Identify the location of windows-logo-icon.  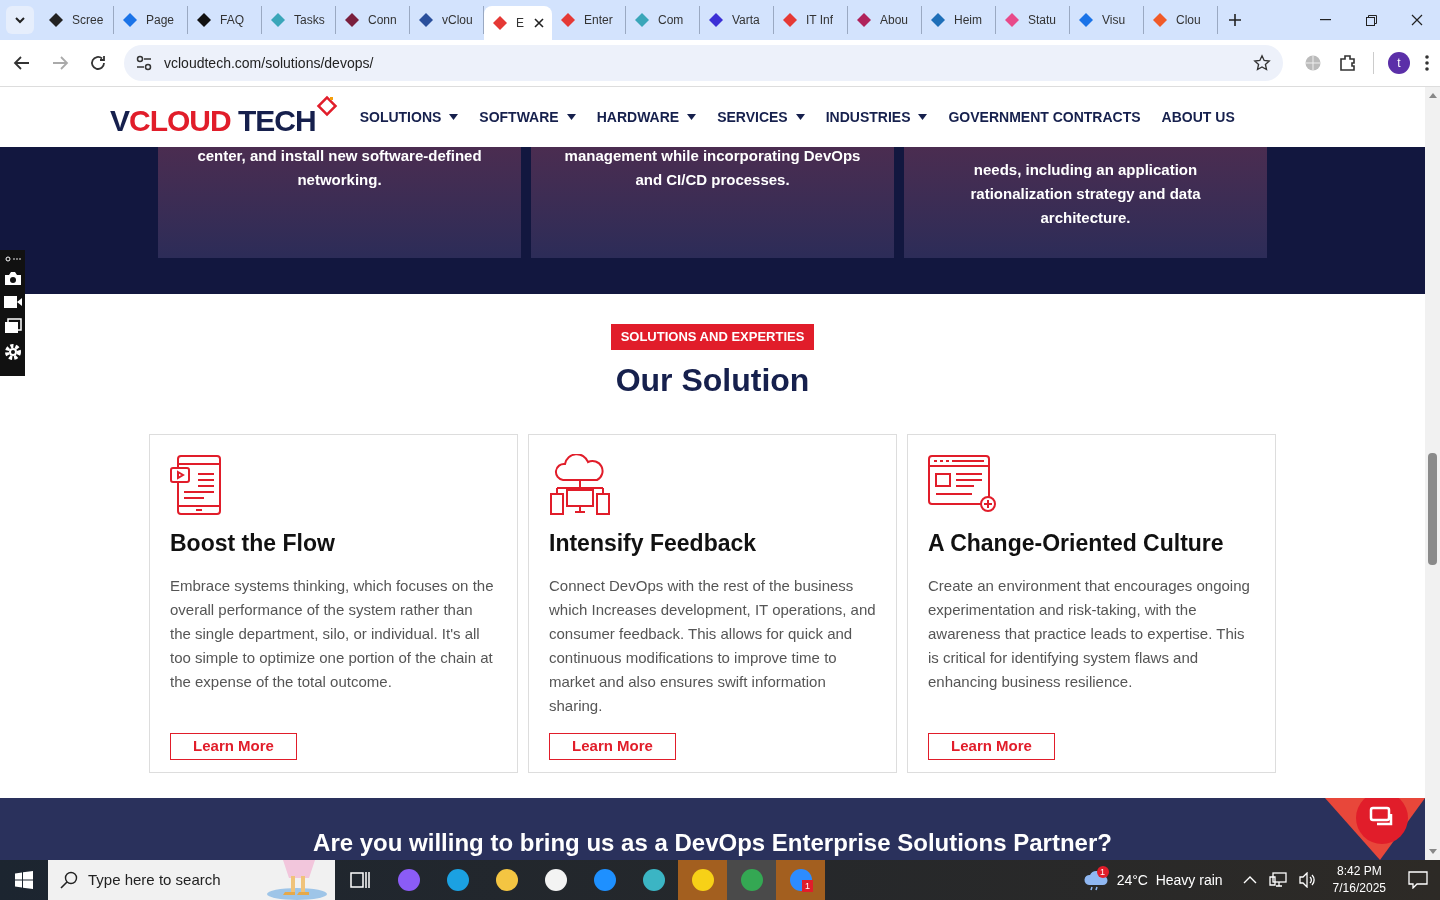
(24, 880).